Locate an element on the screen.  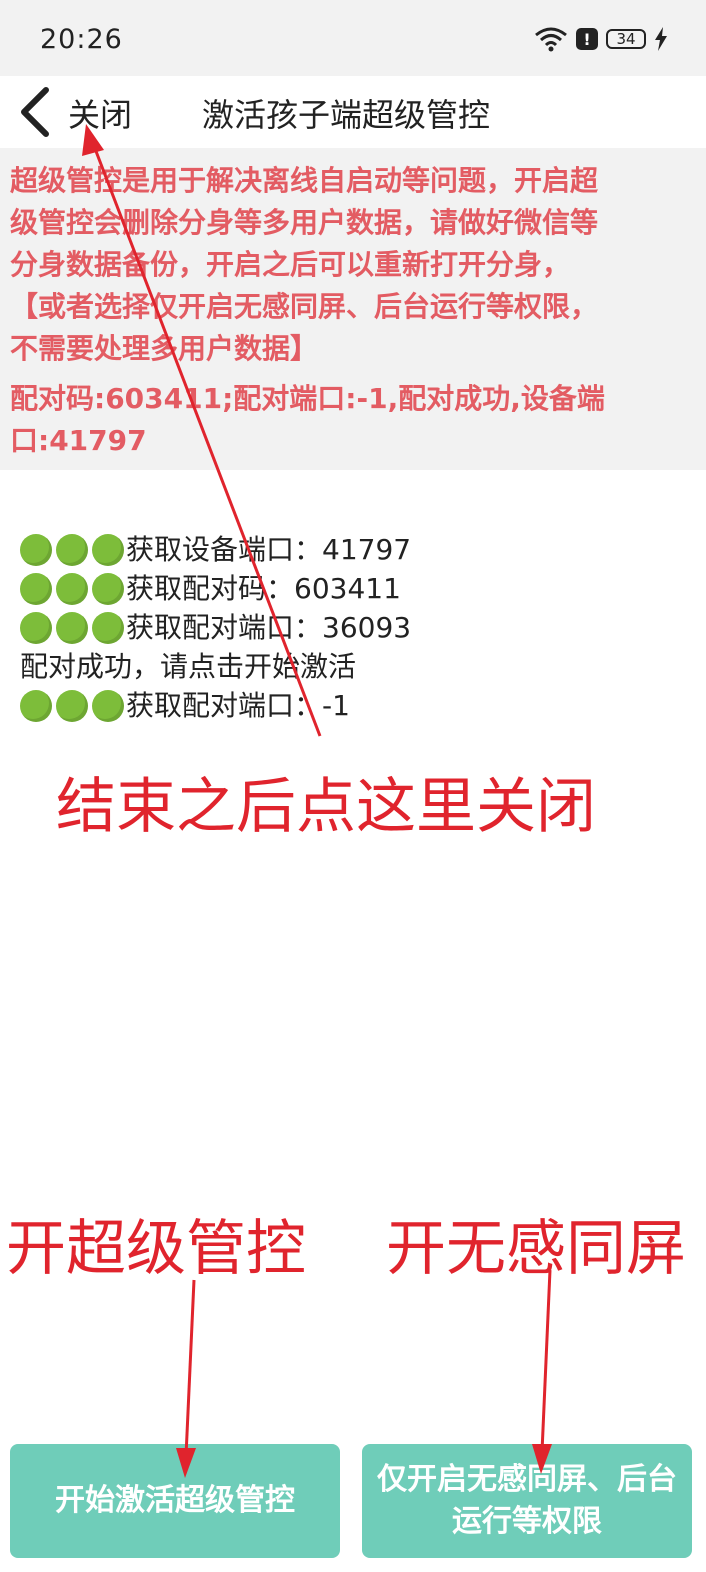
annotation-close-hint: 结束之后点这里关闭 is located at coordinates (326, 807).